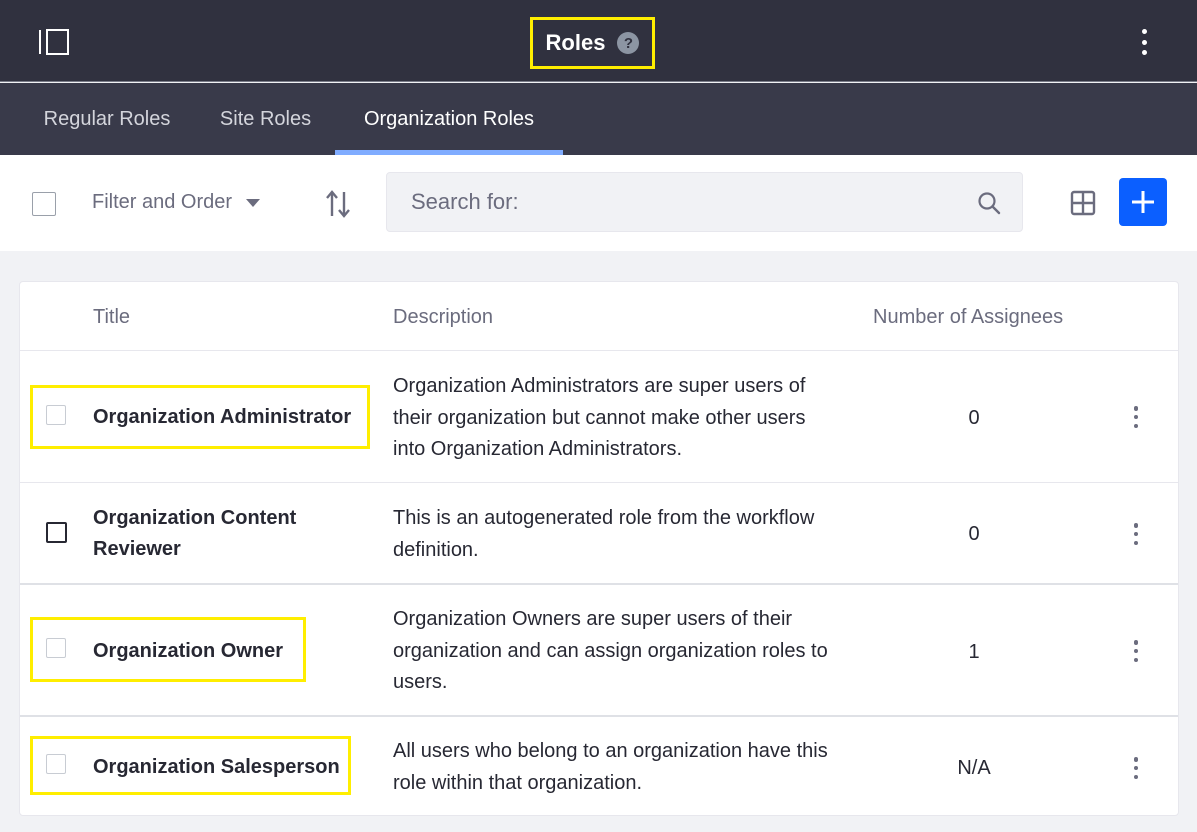  Describe the element at coordinates (974, 652) in the screenshot. I see `assignee-count: 1` at that location.